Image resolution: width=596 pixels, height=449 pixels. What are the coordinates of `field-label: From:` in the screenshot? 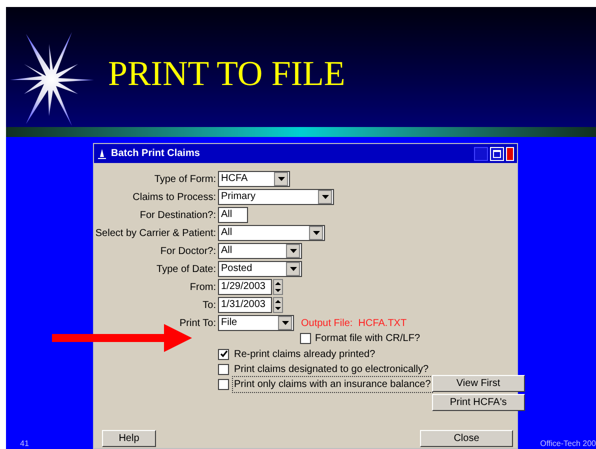 It's located at (202, 287).